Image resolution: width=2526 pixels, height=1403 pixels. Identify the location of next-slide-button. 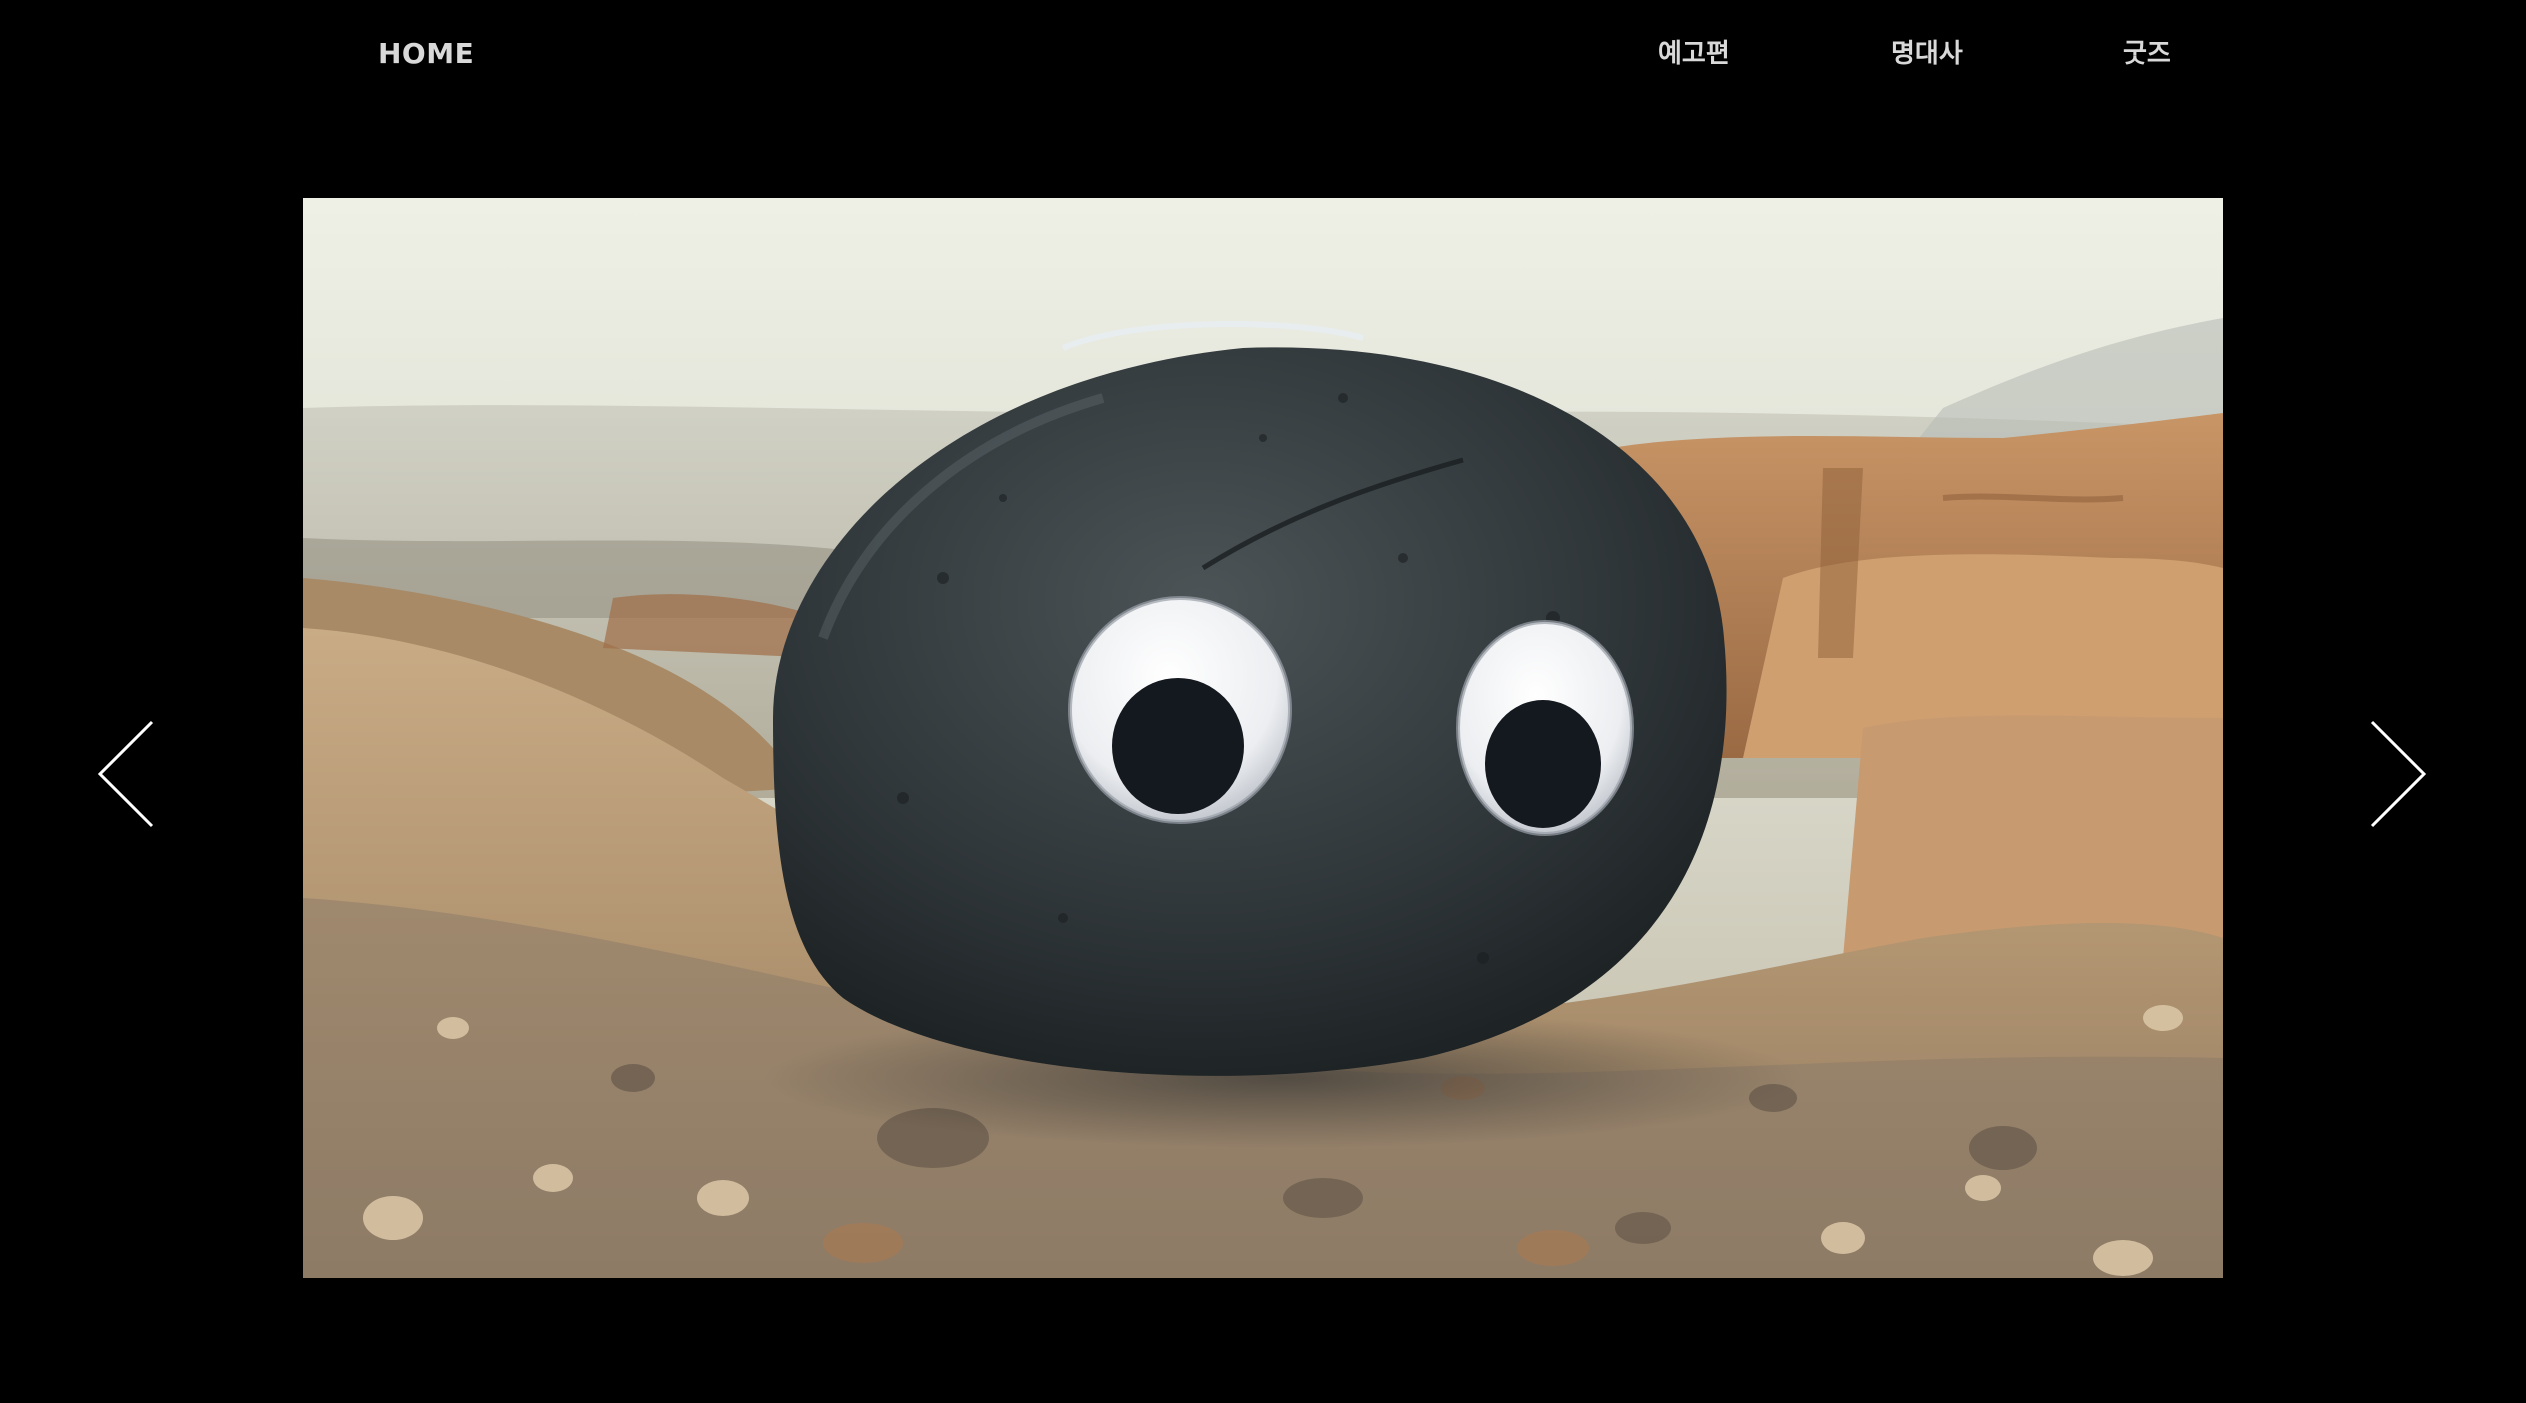
(2398, 774).